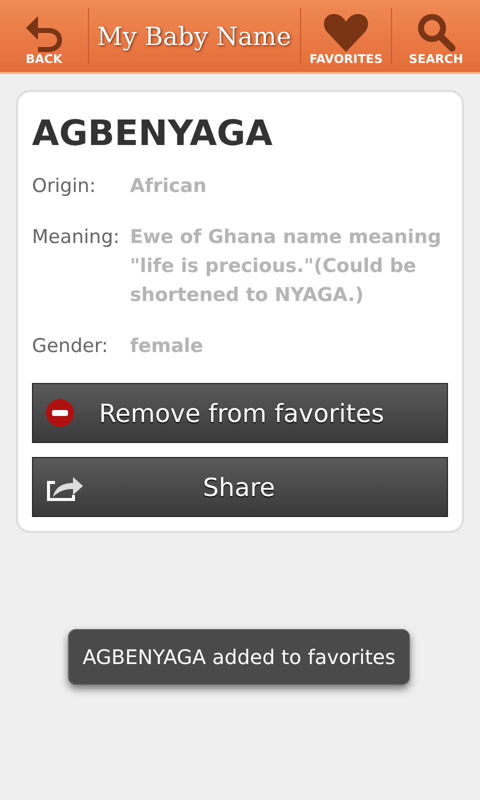  I want to click on search-icon, so click(436, 32).